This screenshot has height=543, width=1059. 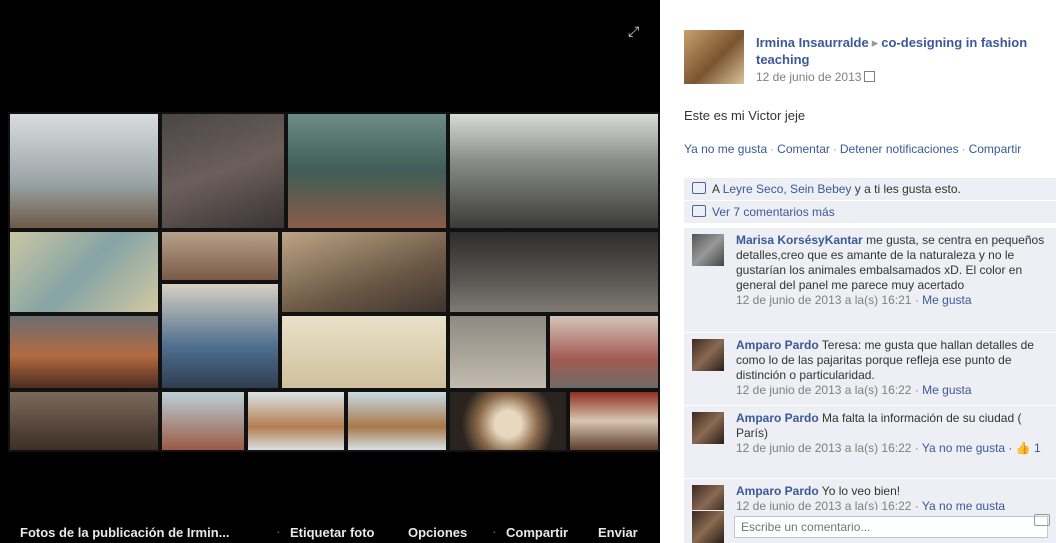 I want to click on comment-like-count: · 👍 1, so click(x=1022, y=448).